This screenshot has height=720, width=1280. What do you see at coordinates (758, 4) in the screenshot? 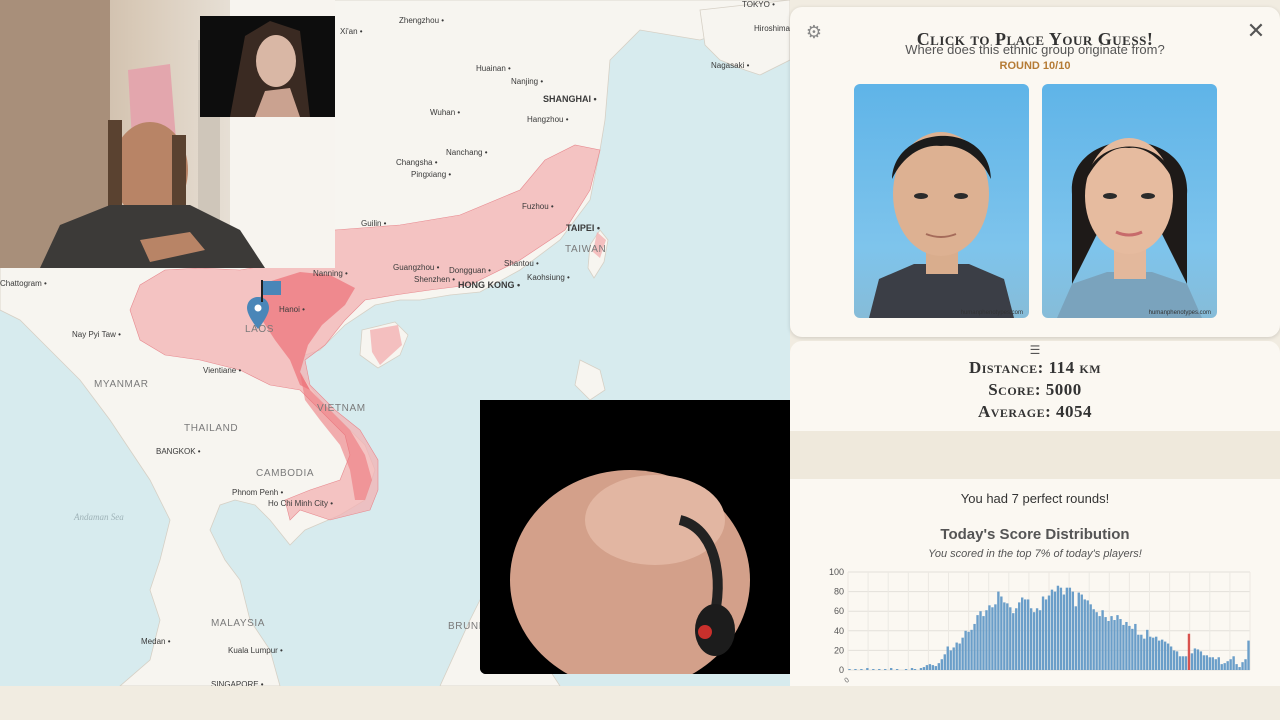
I see `city-label: TOKYO` at bounding box center [758, 4].